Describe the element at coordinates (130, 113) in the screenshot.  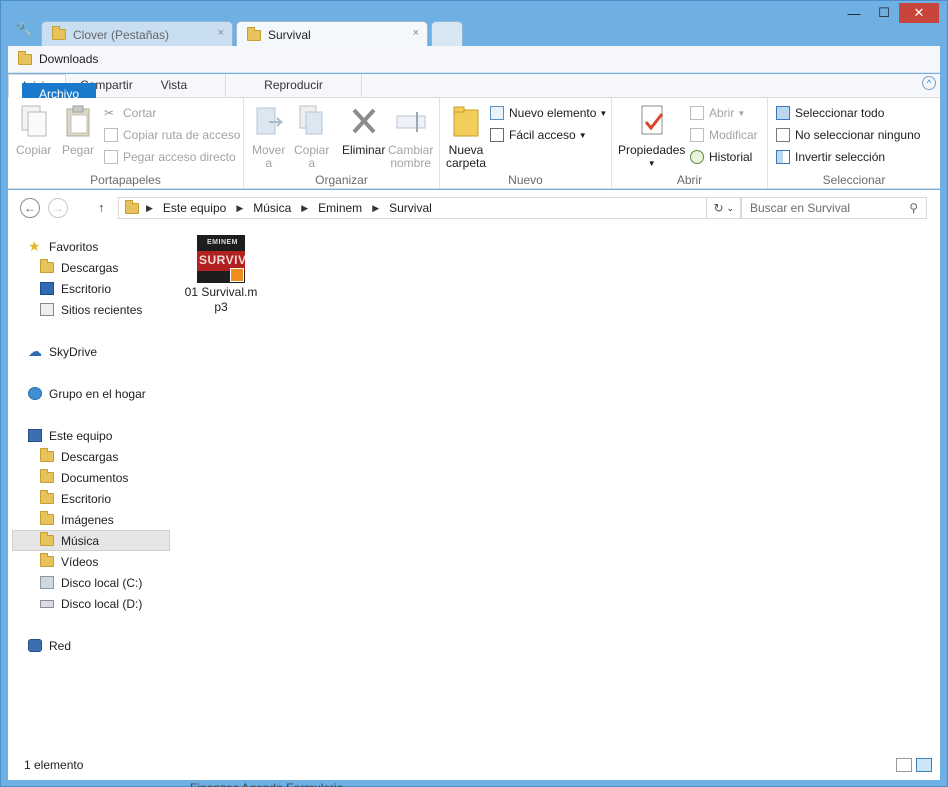
I see `cut-button: ✂ Cortar` at that location.